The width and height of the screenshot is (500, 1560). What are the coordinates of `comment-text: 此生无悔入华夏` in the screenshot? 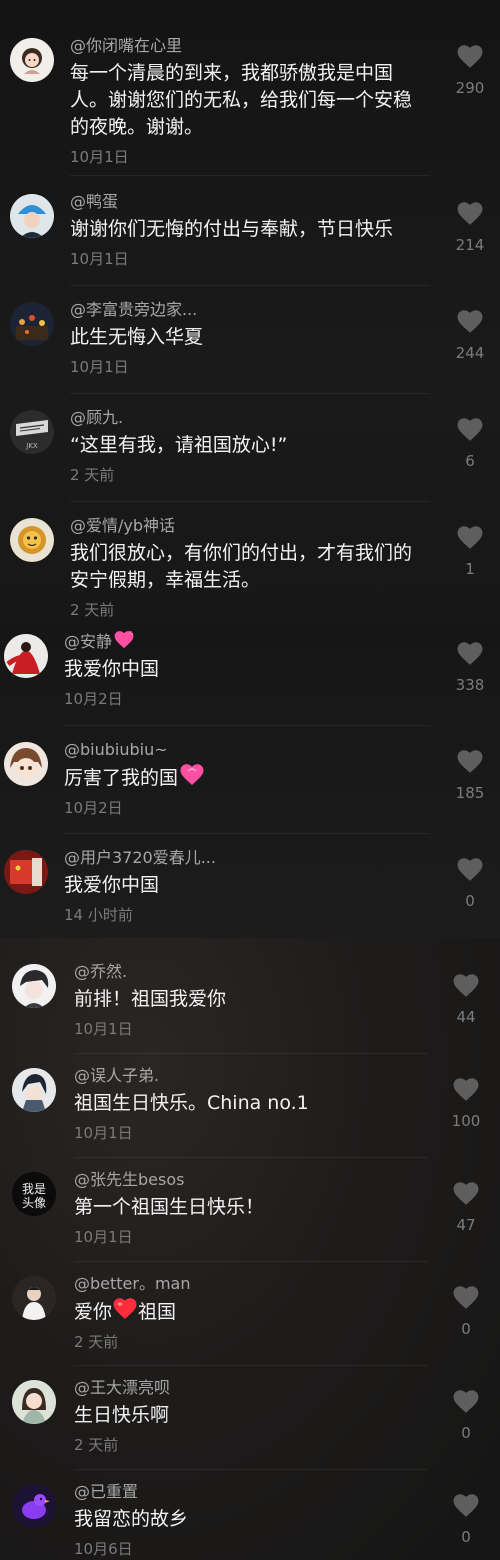 It's located at (137, 337).